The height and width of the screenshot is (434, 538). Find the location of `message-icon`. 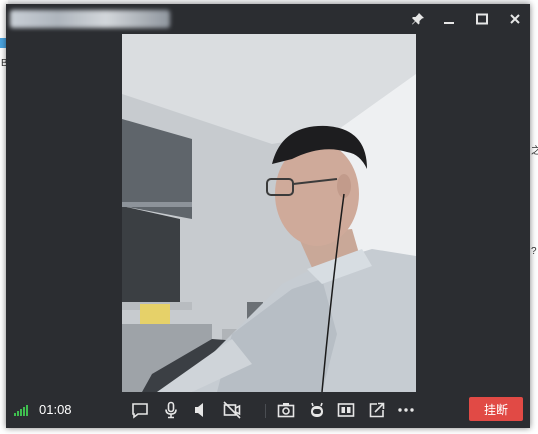

message-icon is located at coordinates (140, 411).